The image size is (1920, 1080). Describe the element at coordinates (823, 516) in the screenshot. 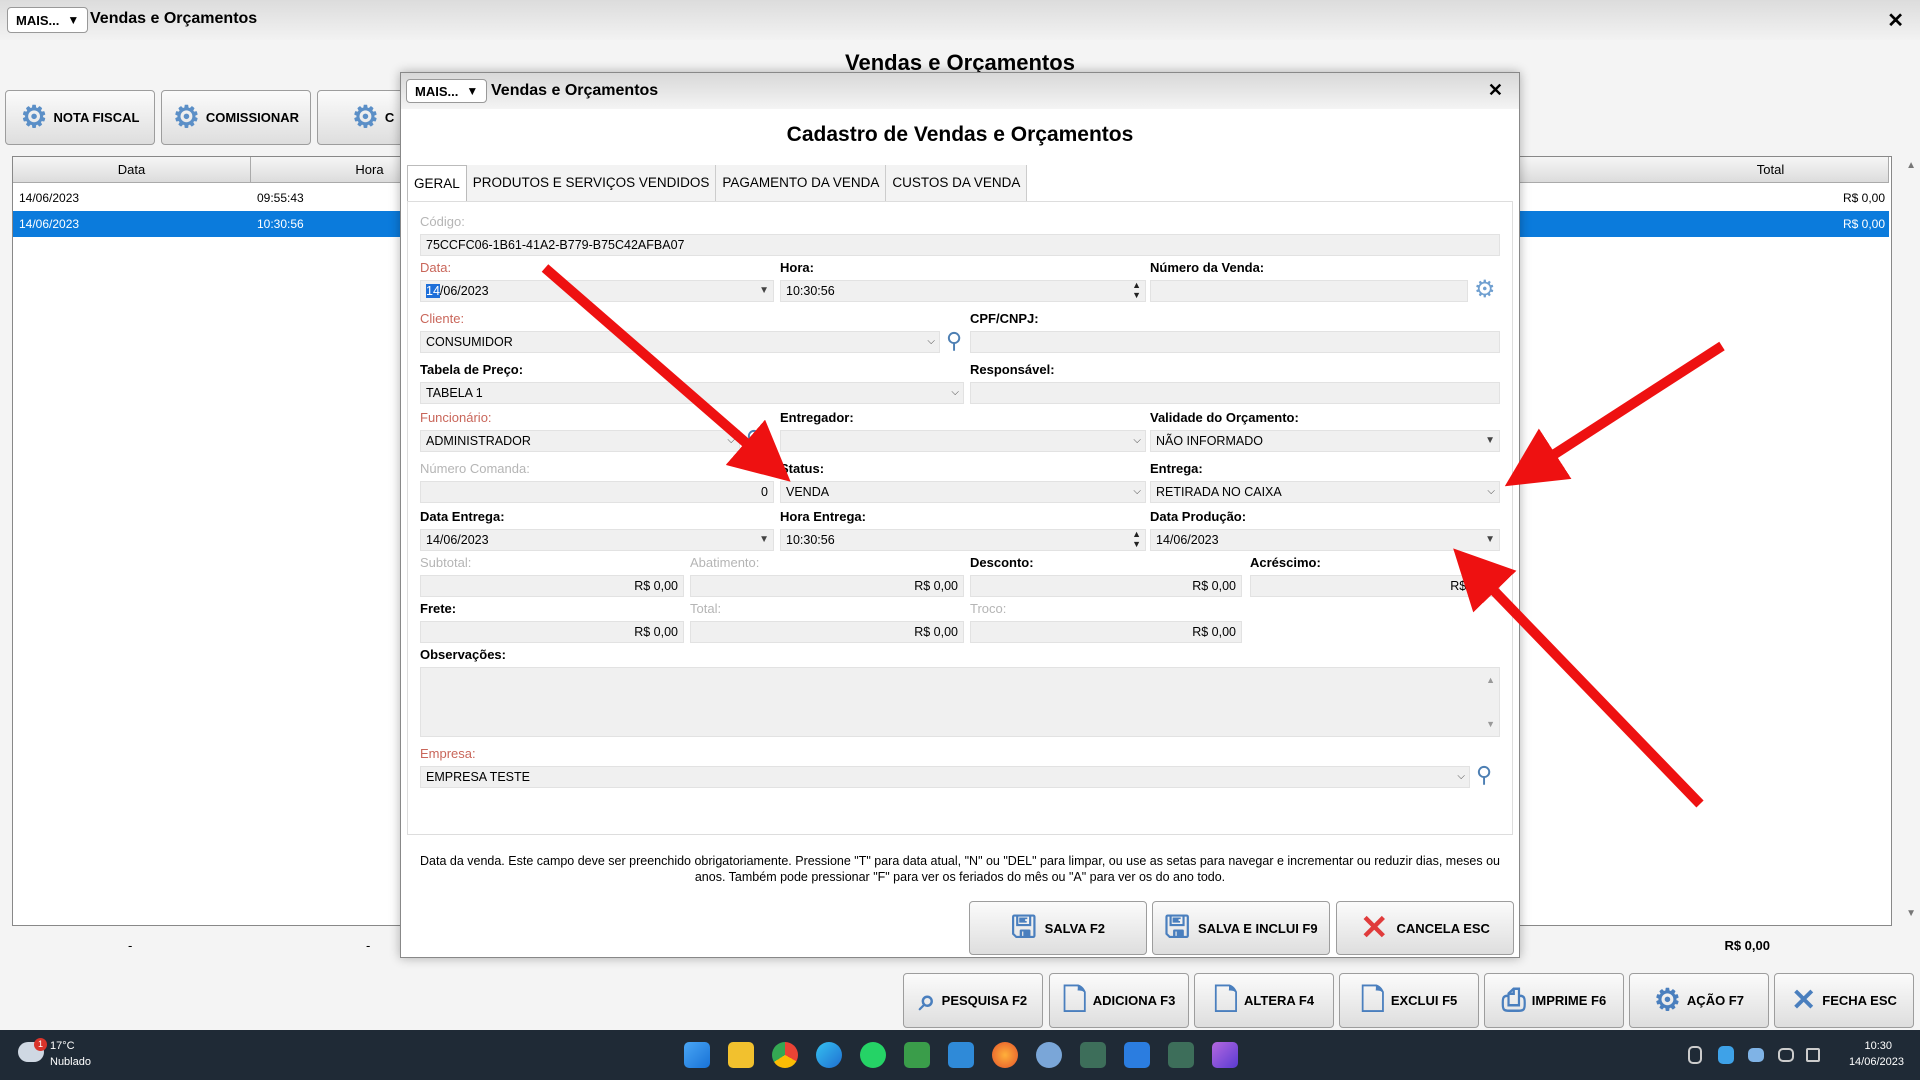

I see `hora-entrega-label: Hora Entrega:` at that location.